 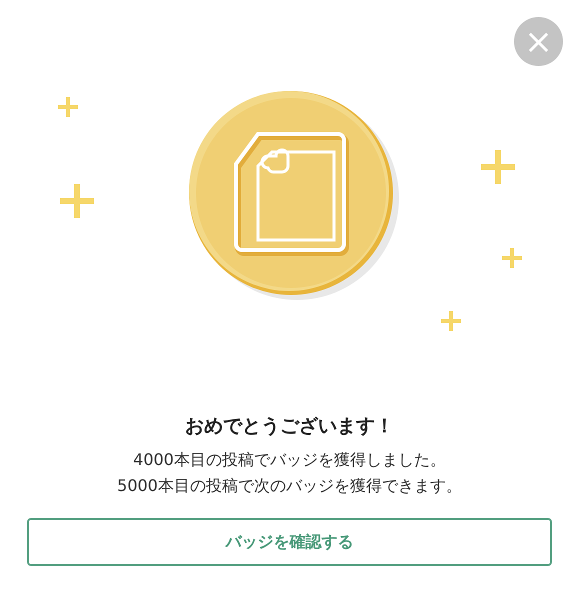 I want to click on message-text: 5000本目の投稿で次のバッジを獲得できます。, so click(x=289, y=486).